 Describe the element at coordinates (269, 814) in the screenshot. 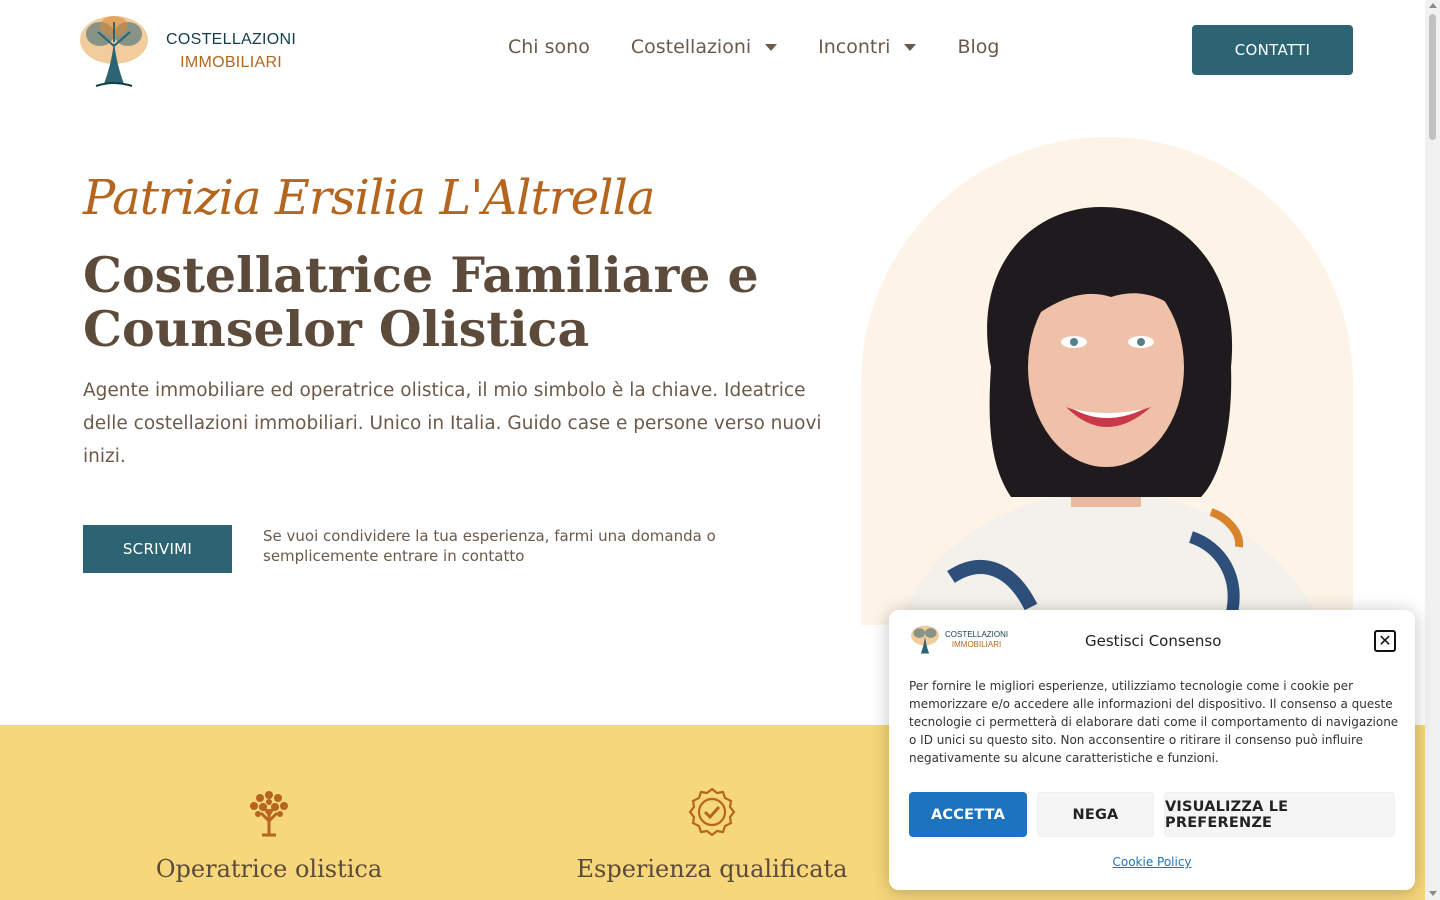

I see `tree-icon` at that location.